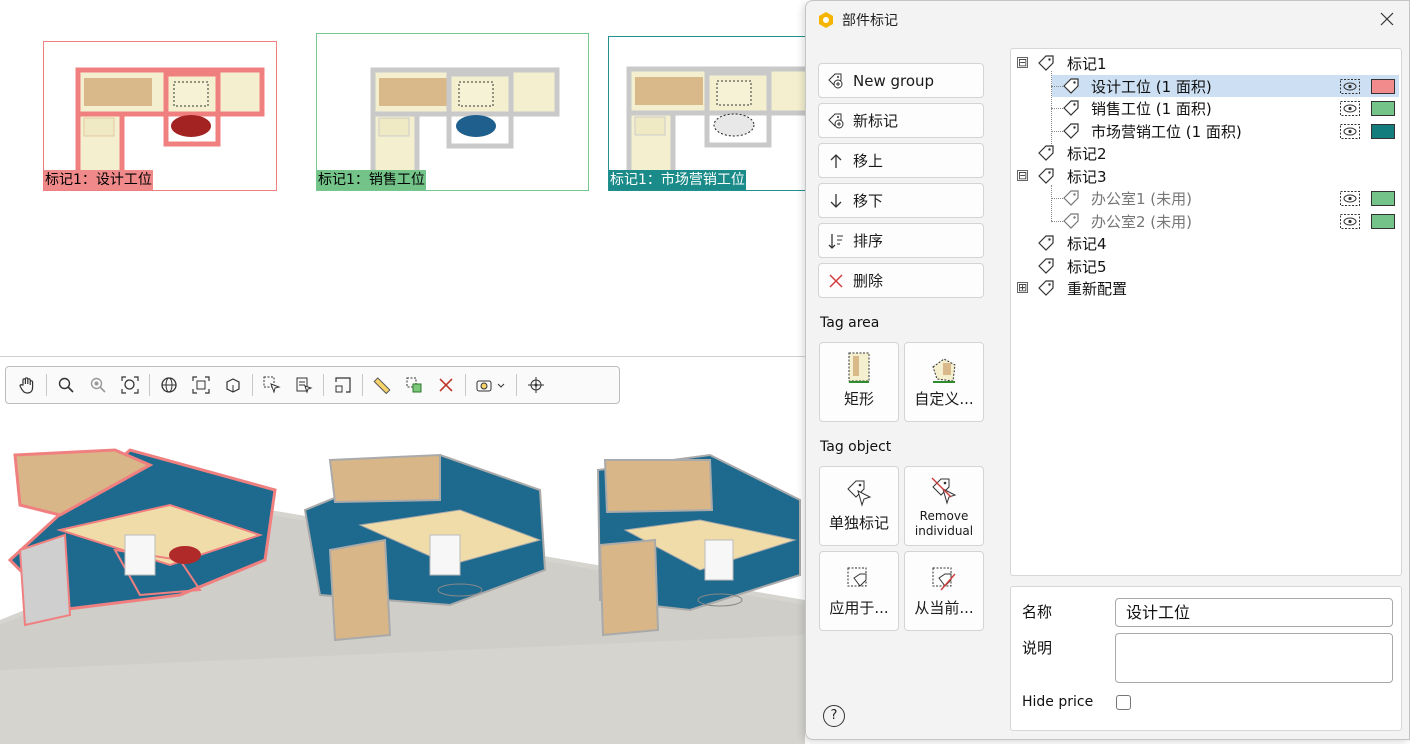 Image resolution: width=1410 pixels, height=744 pixels. I want to click on sort-icon, so click(836, 240).